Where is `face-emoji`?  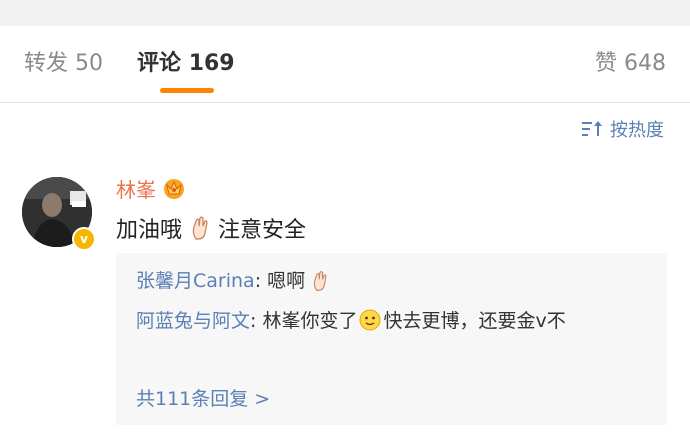
face-emoji is located at coordinates (370, 320).